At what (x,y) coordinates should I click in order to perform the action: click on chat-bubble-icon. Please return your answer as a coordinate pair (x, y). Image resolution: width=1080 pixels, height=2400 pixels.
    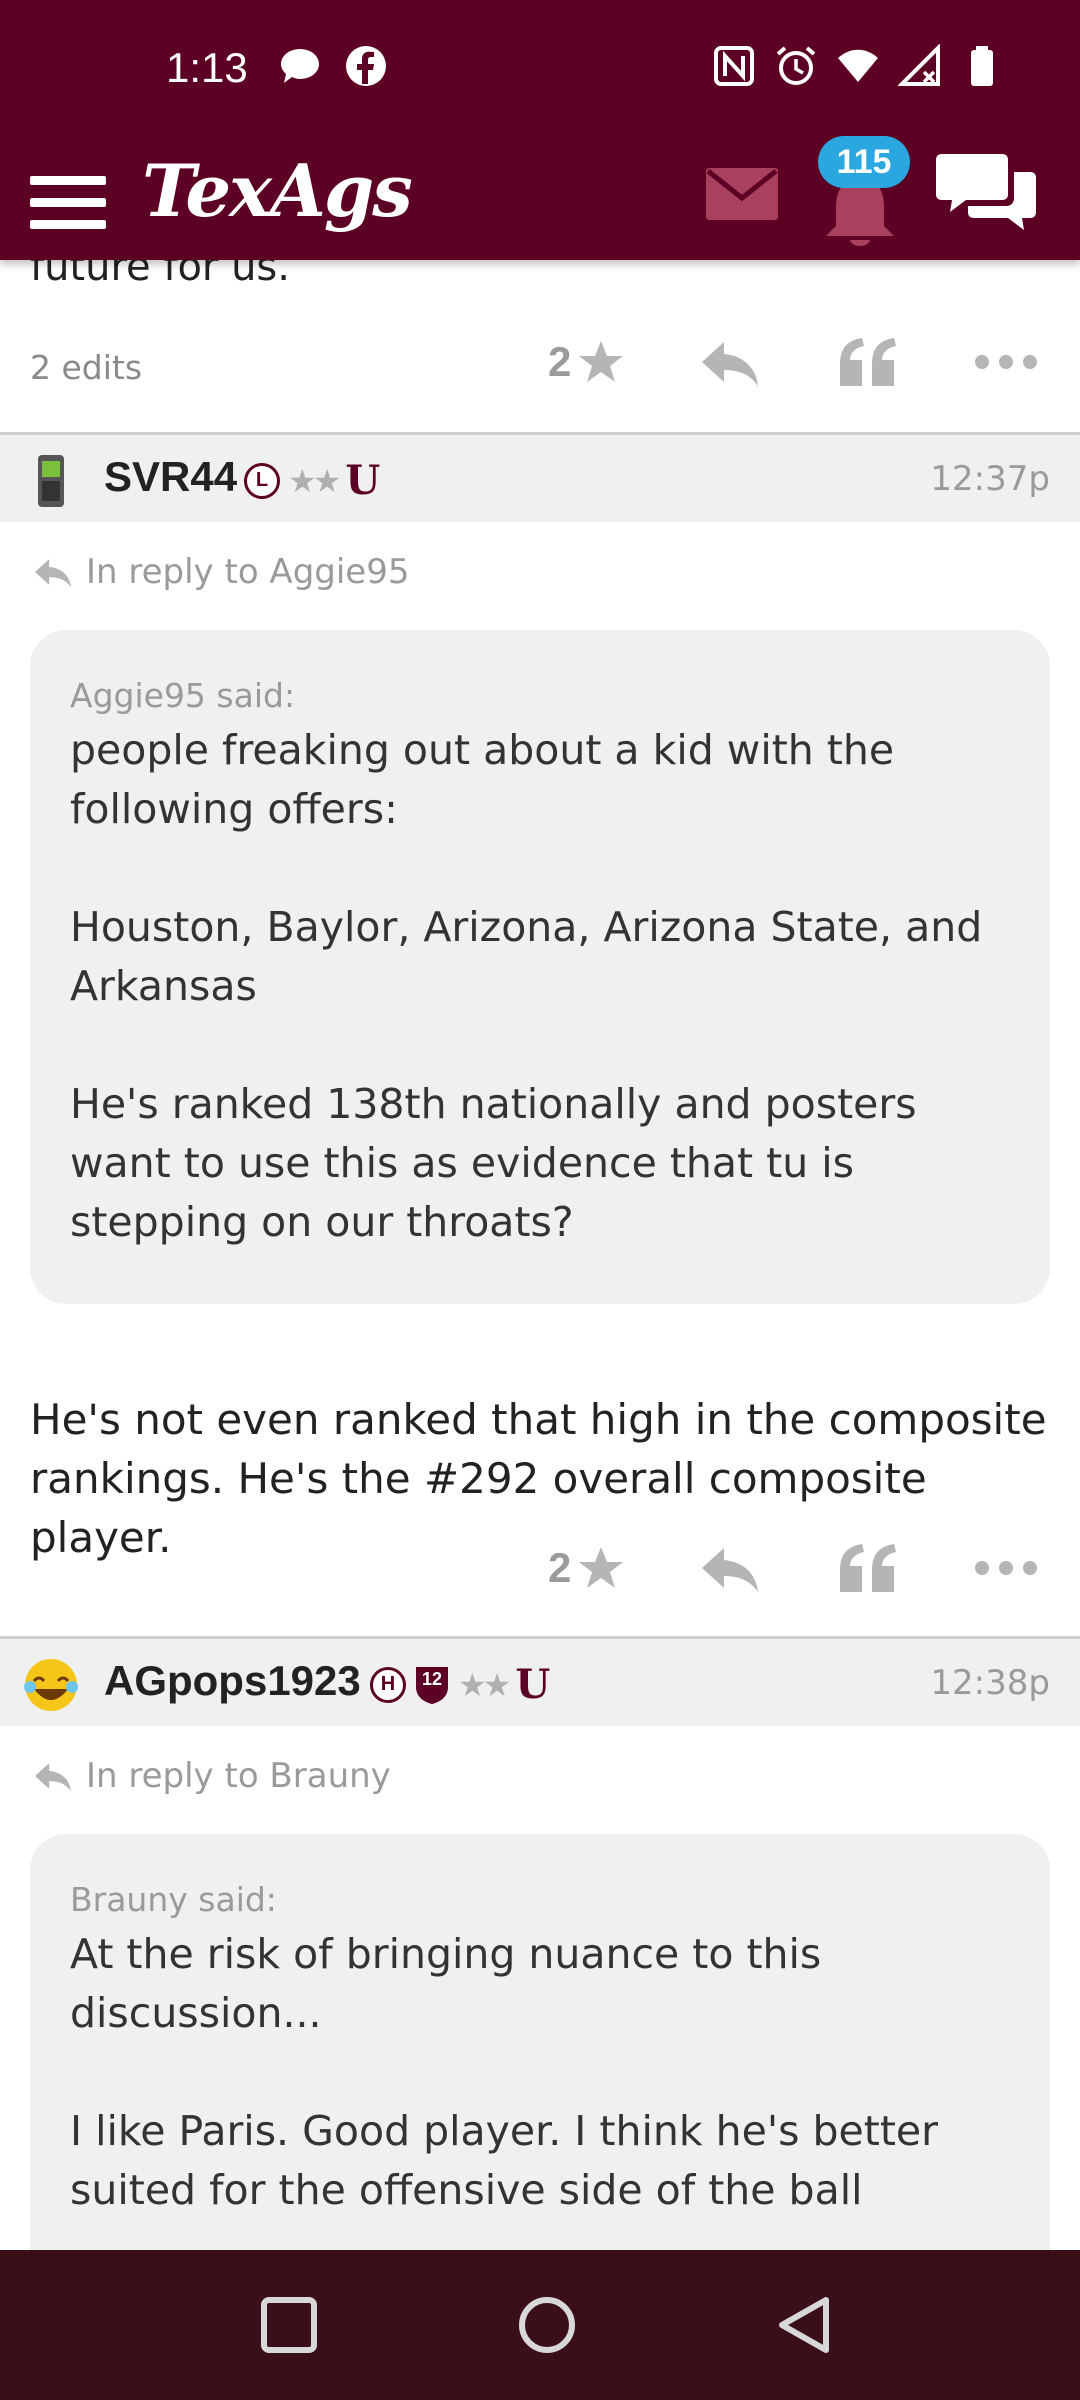
    Looking at the image, I should click on (300, 66).